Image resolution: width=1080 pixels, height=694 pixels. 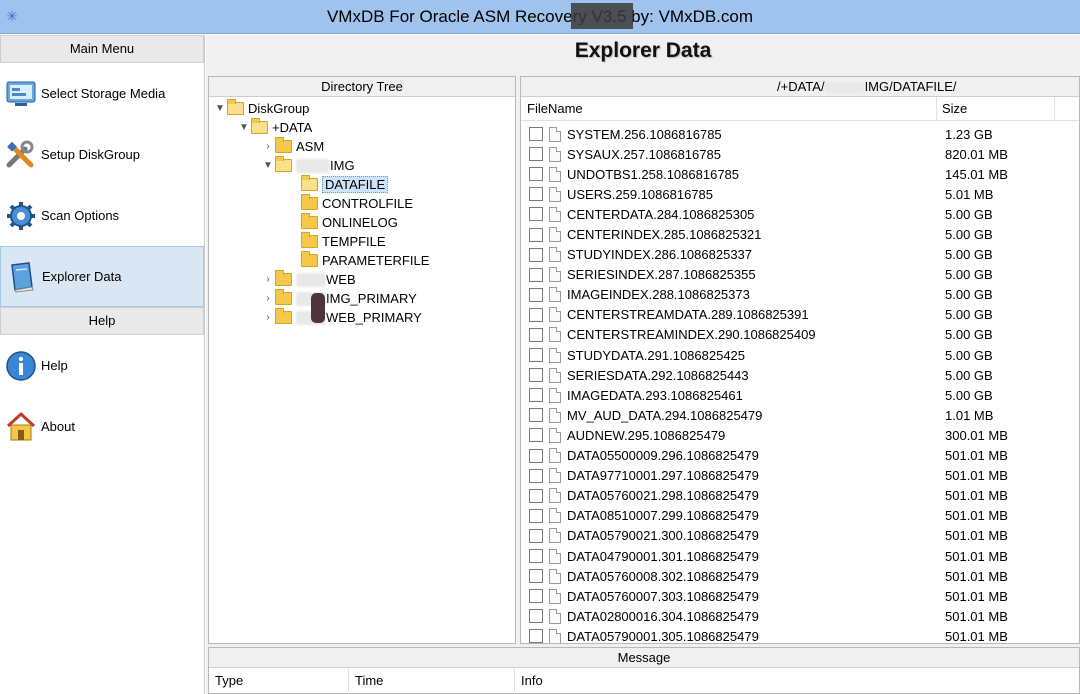 What do you see at coordinates (800, 576) in the screenshot?
I see `file-row: DATA05760008.302.1086825479 501.01 MB` at bounding box center [800, 576].